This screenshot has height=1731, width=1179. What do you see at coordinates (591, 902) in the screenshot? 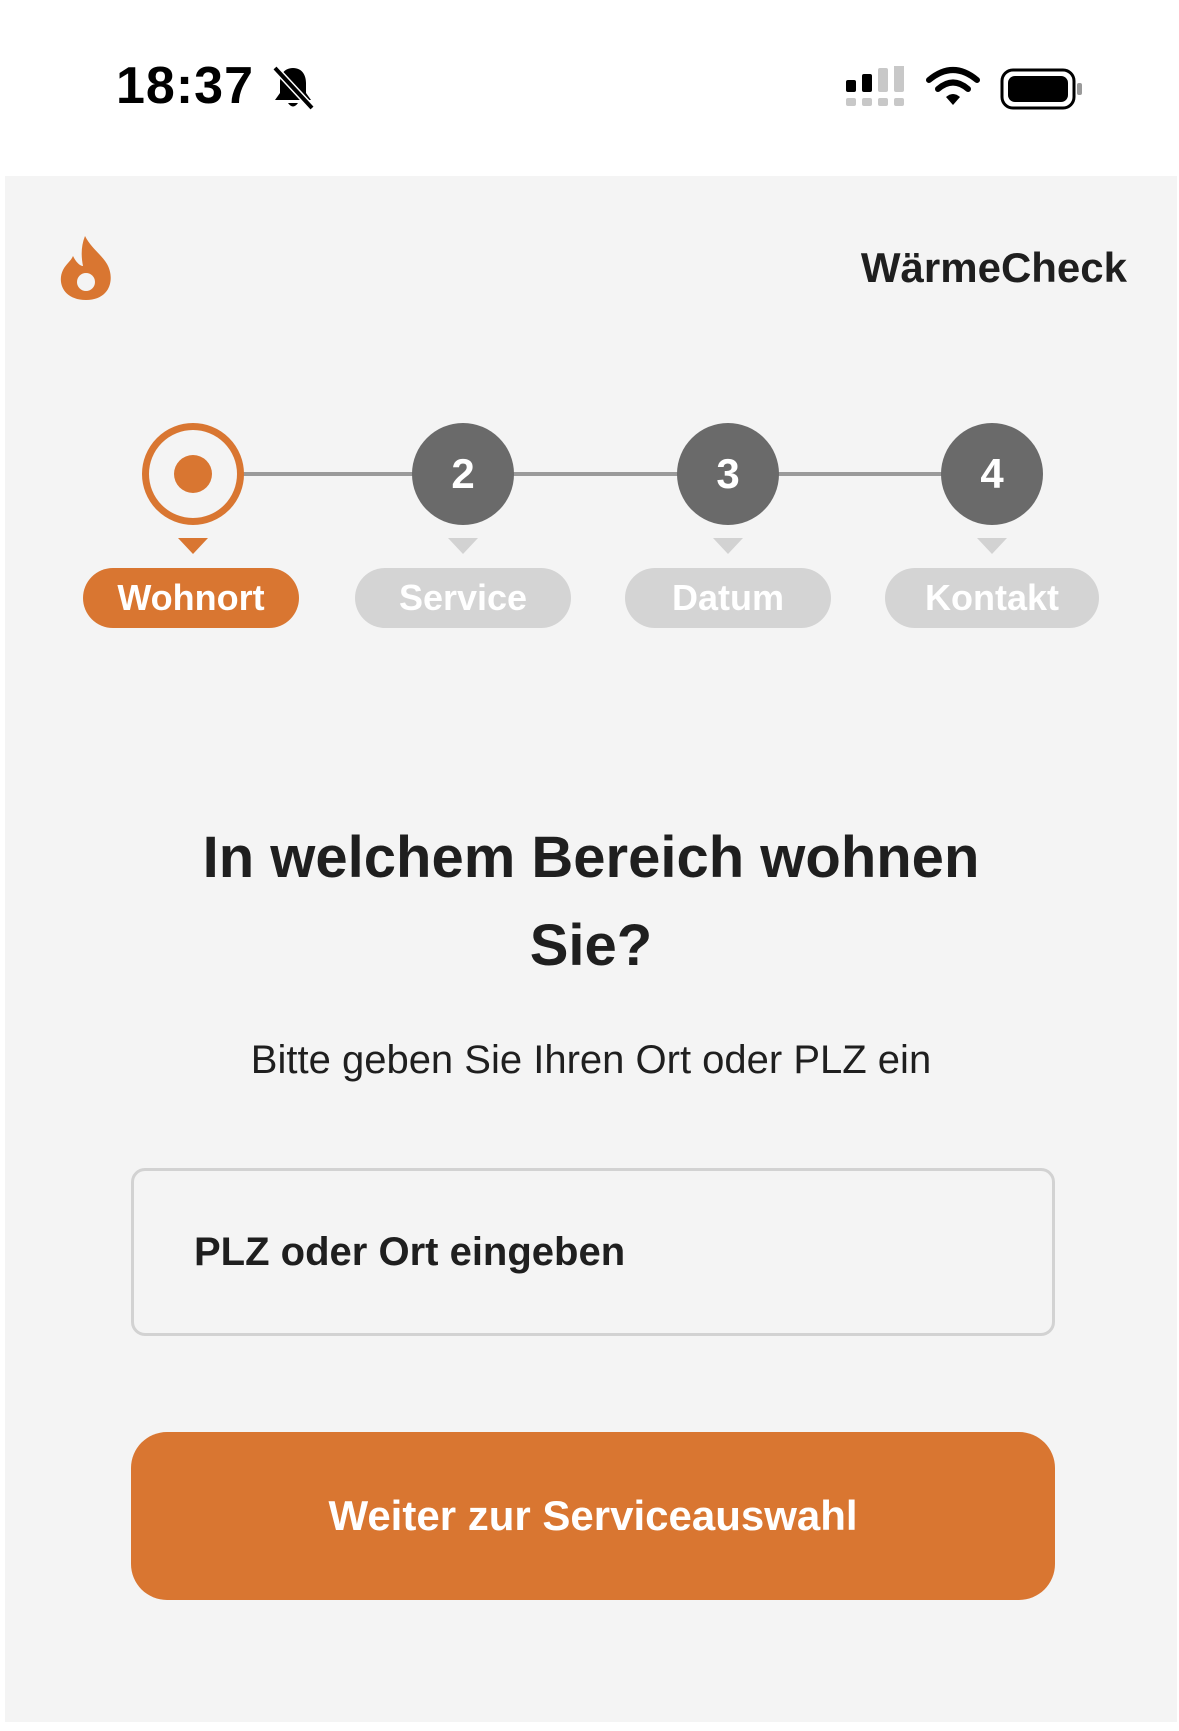
I see `question-heading: In welchem Bereich wohnen Sie?` at bounding box center [591, 902].